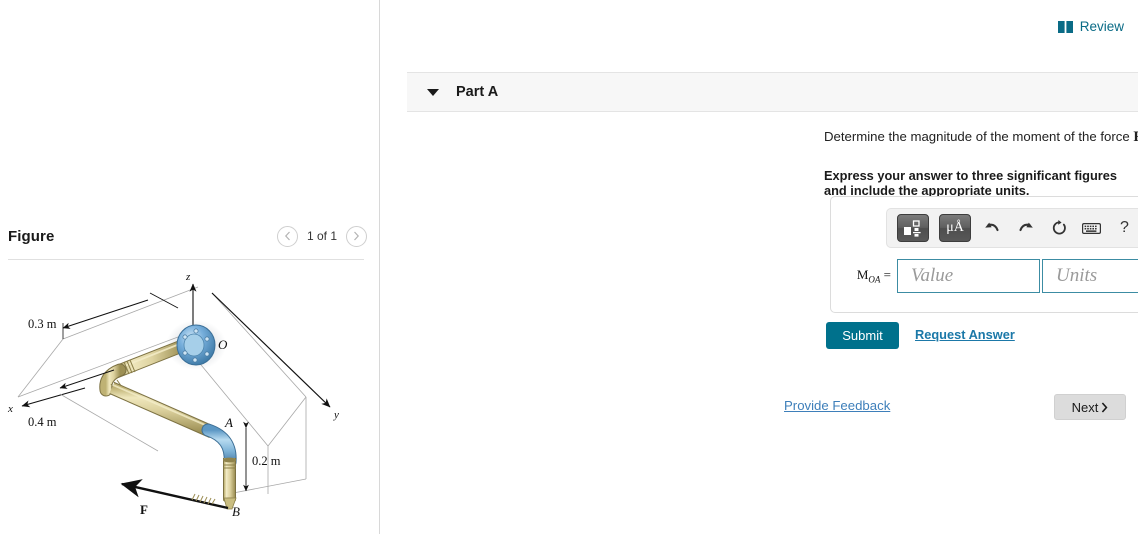 The width and height of the screenshot is (1138, 534). Describe the element at coordinates (228, 422) in the screenshot. I see `point-label-a: A` at that location.